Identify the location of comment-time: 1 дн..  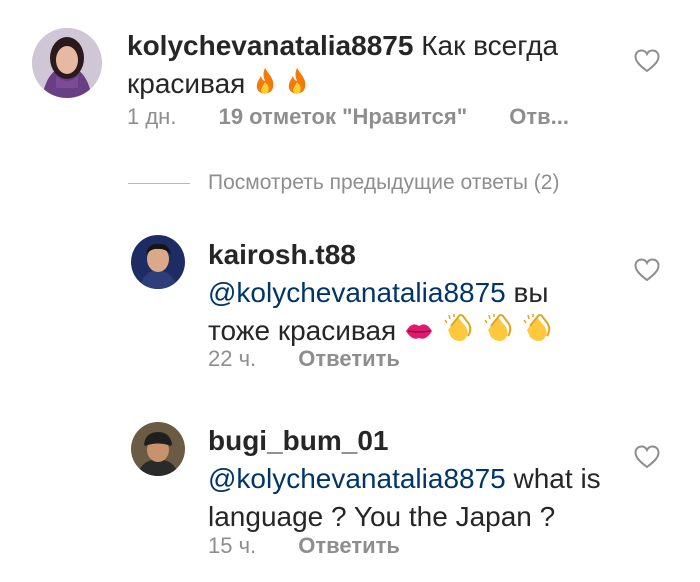
(152, 116).